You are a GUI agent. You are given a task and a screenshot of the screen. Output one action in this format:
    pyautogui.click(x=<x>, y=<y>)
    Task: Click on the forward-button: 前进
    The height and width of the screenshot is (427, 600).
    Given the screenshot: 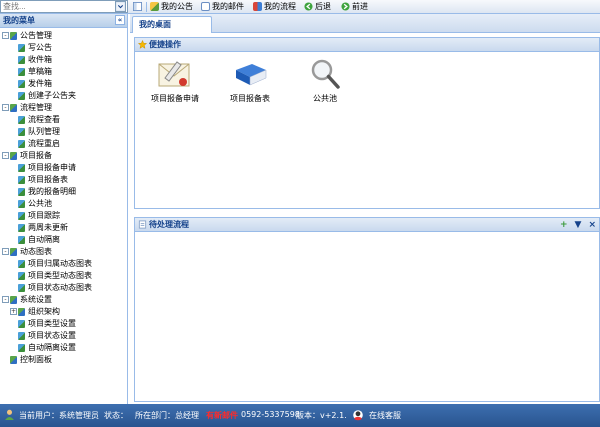 What is the action you would take?
    pyautogui.click(x=354, y=6)
    